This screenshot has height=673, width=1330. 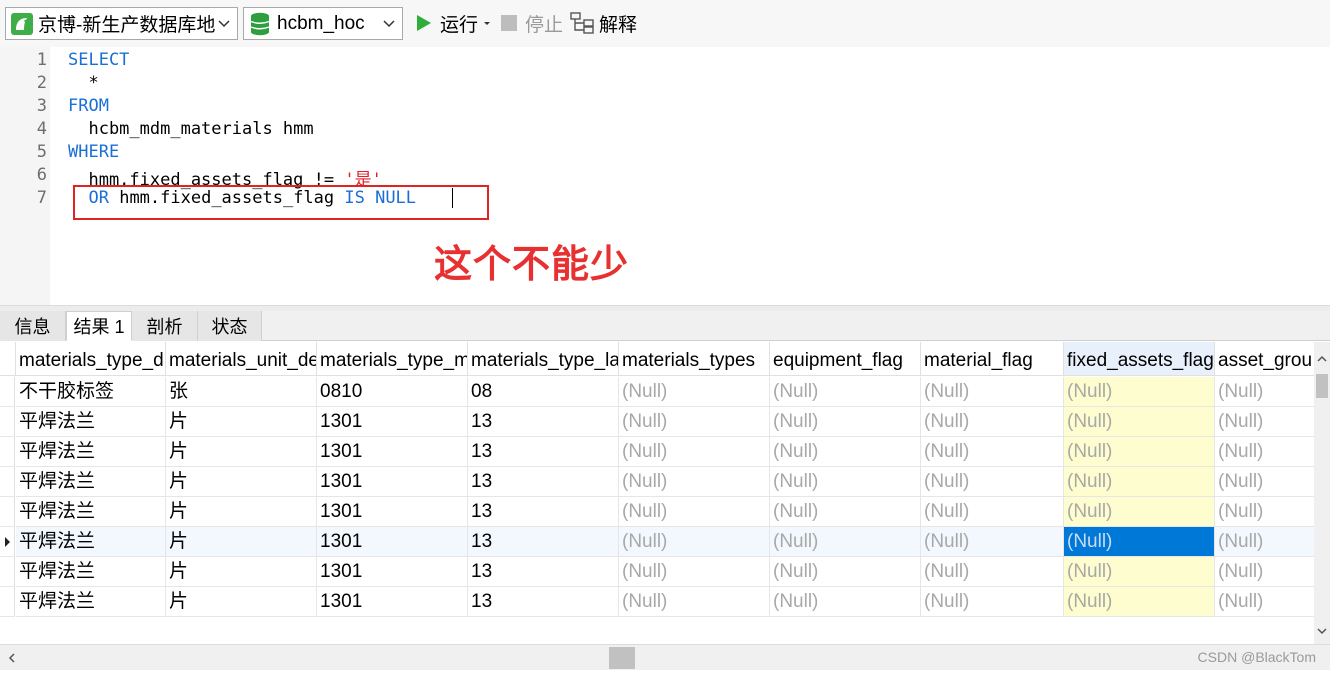 I want to click on table-cell: 08, so click(x=543, y=392).